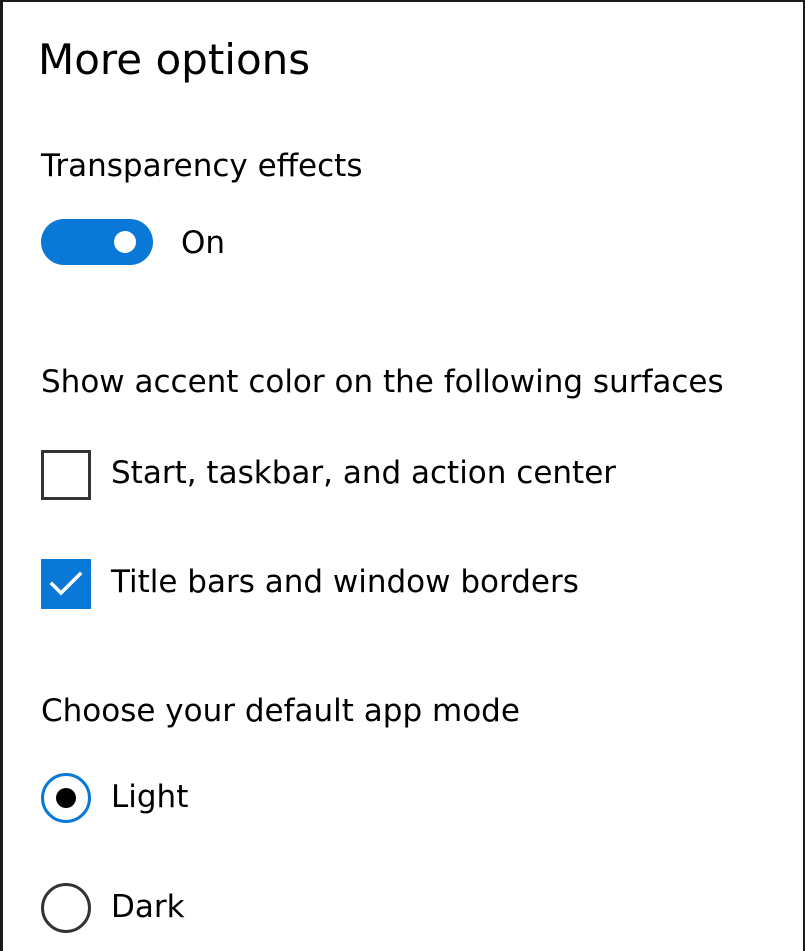 The image size is (805, 951). I want to click on dark-mode-radio, so click(66, 908).